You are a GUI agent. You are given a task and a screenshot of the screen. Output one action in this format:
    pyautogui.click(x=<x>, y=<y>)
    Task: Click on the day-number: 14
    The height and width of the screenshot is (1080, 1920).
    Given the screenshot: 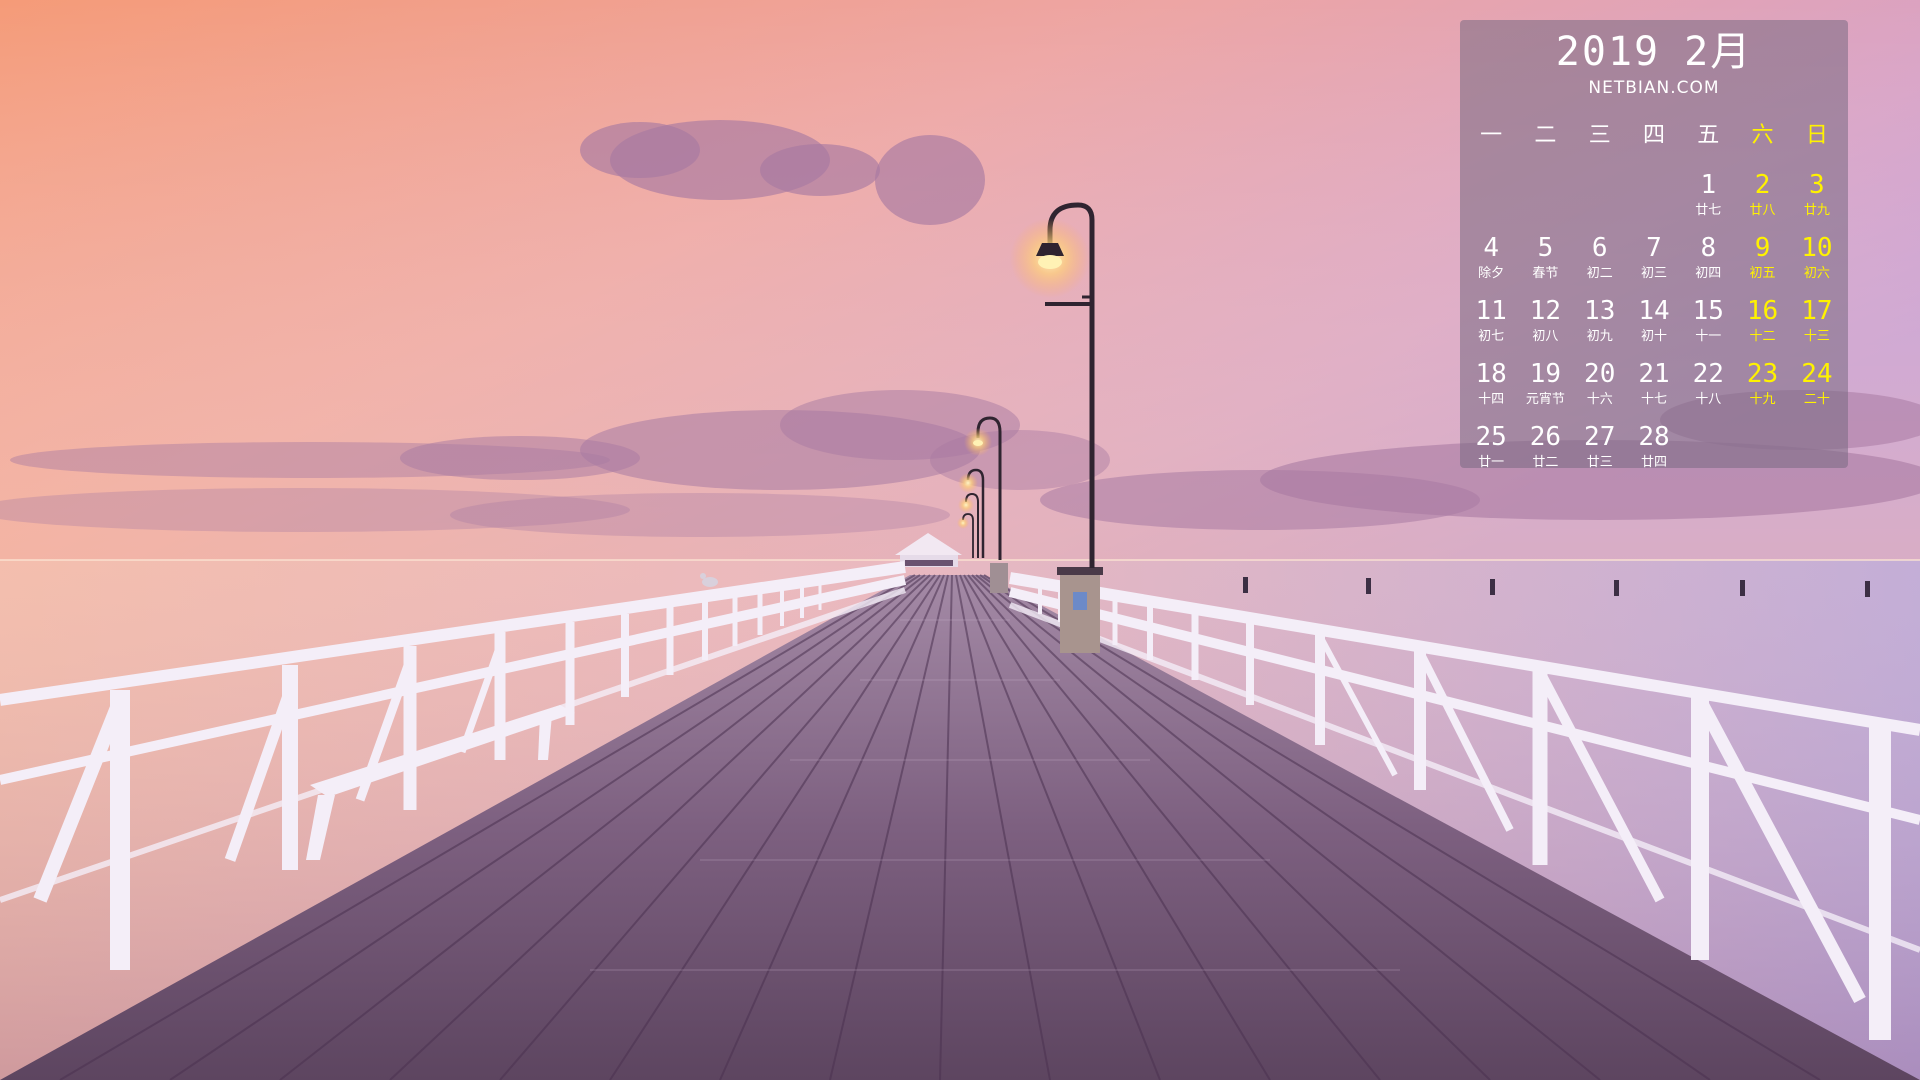 What is the action you would take?
    pyautogui.click(x=1654, y=311)
    